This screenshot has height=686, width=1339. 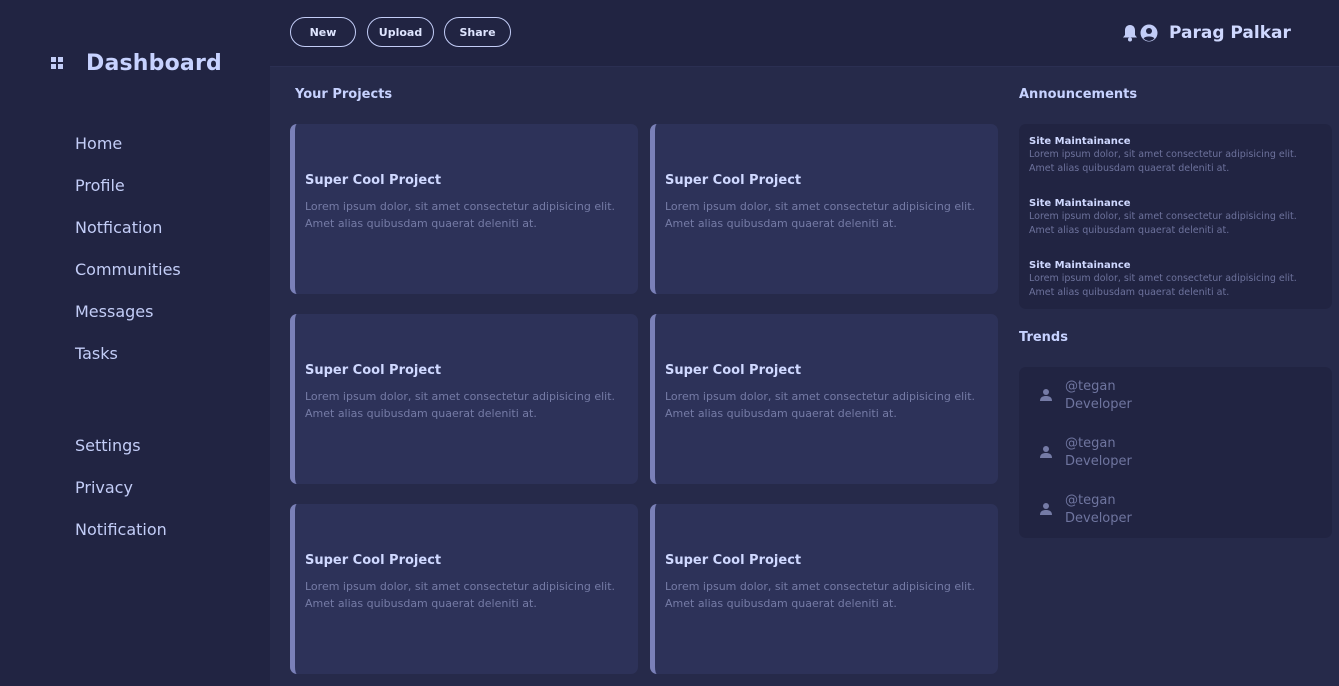 What do you see at coordinates (128, 236) in the screenshot?
I see `nav-item-notfication: Notfication` at bounding box center [128, 236].